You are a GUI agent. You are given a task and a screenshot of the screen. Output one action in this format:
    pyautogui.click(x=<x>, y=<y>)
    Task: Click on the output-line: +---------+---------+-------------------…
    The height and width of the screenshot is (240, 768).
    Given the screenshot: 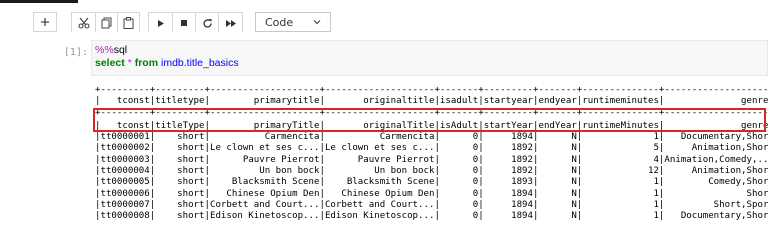 What is the action you would take?
    pyautogui.click(x=431, y=90)
    